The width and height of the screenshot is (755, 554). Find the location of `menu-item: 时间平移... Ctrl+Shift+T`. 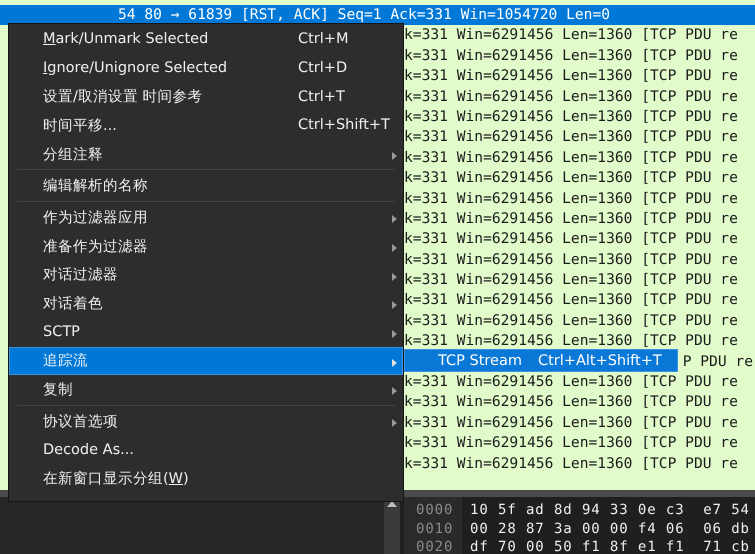

menu-item: 时间平移... Ctrl+Shift+T is located at coordinates (206, 125).